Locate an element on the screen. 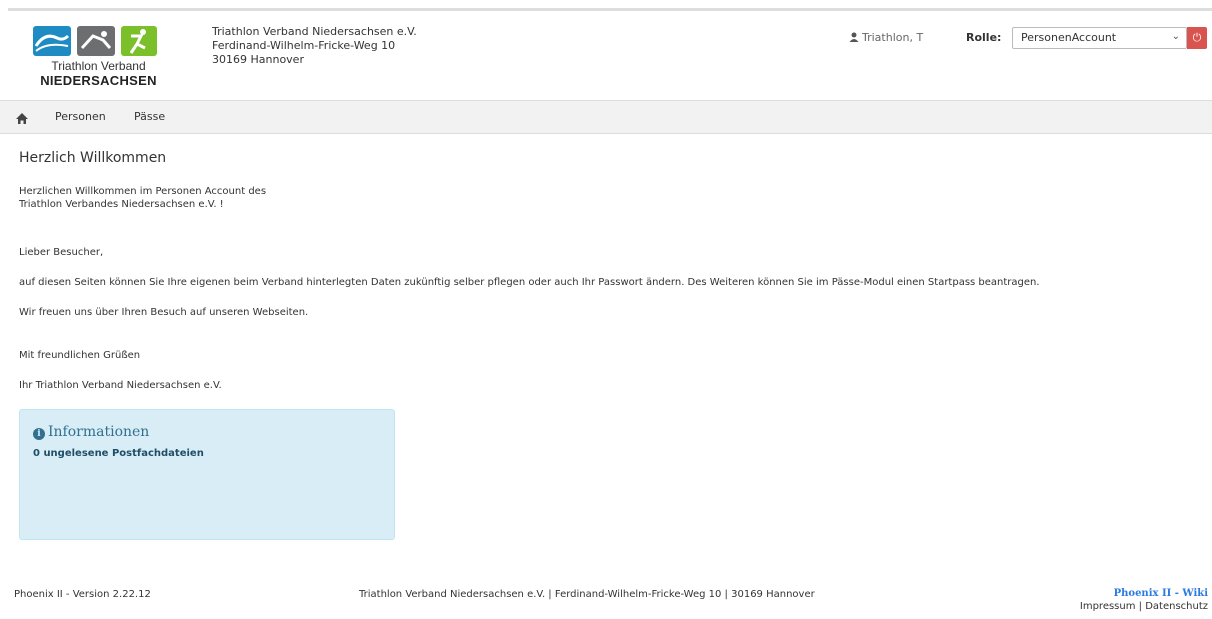  footer-version: Phoenix II - Version 2.22.12 is located at coordinates (82, 594).